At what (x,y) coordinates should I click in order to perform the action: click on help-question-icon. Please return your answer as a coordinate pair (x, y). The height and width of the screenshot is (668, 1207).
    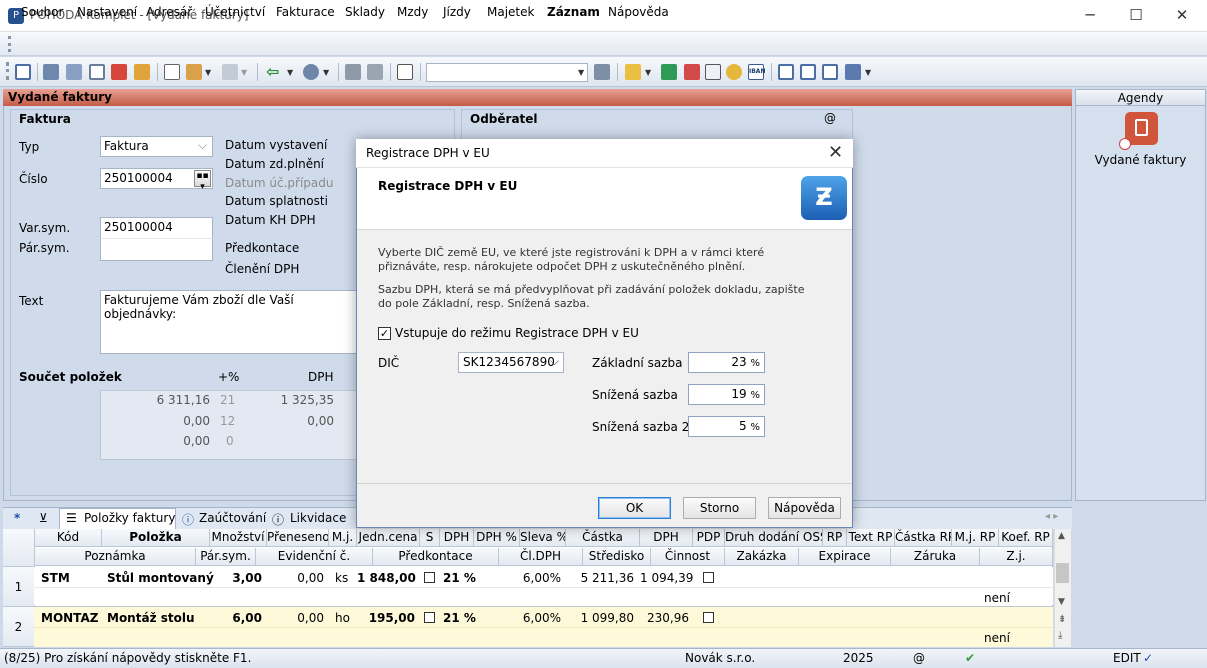
    Looking at the image, I should click on (853, 72).